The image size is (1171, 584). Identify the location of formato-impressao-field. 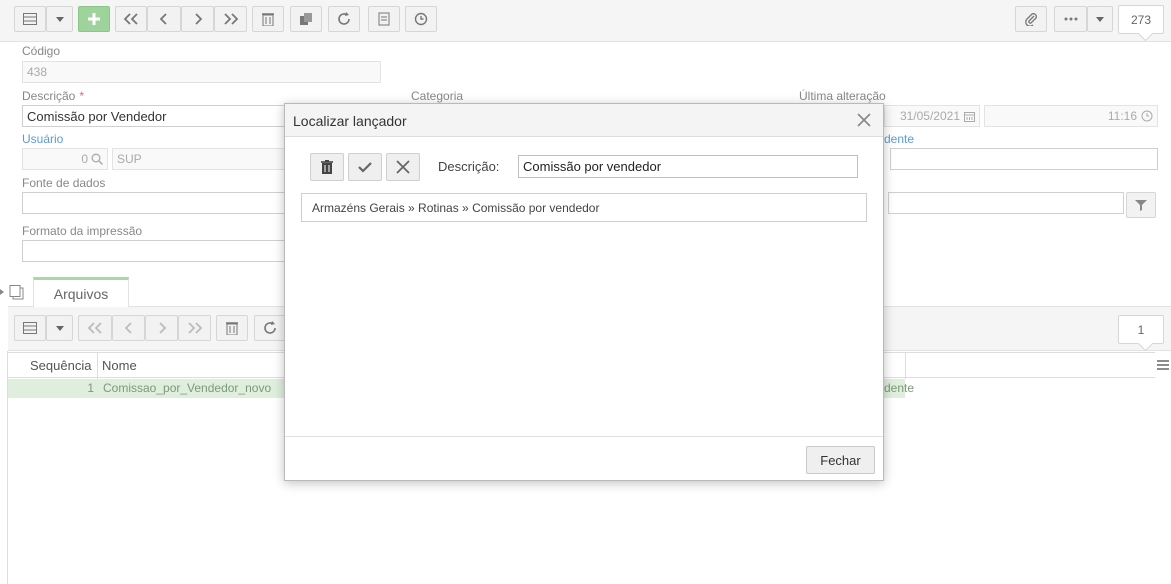
(155, 251).